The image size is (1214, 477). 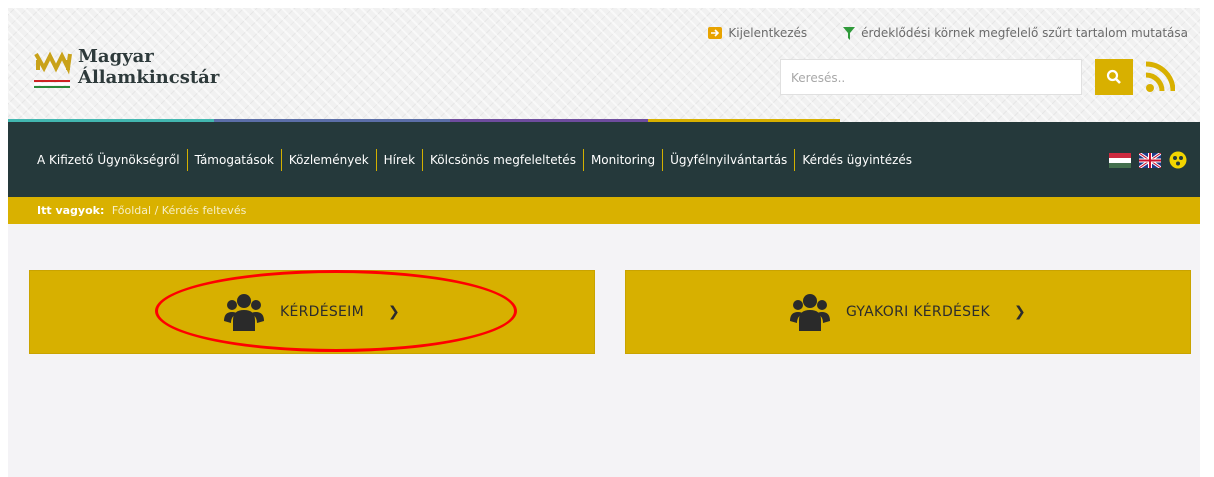 I want to click on hungarian-flag-icon, so click(x=1120, y=160).